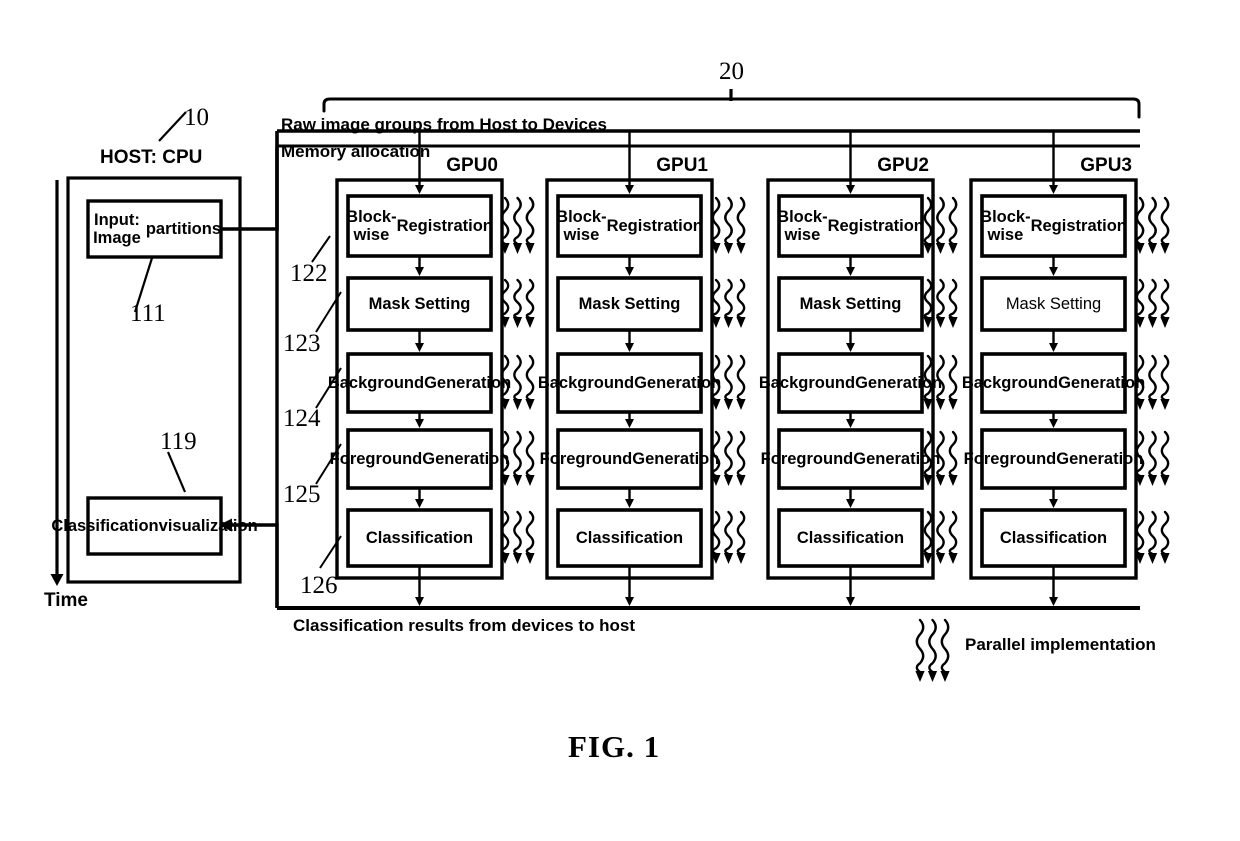 Image resolution: width=1240 pixels, height=841 pixels. What do you see at coordinates (117, 228) in the screenshot?
I see `host-block-label-line: Input: Image` at bounding box center [117, 228].